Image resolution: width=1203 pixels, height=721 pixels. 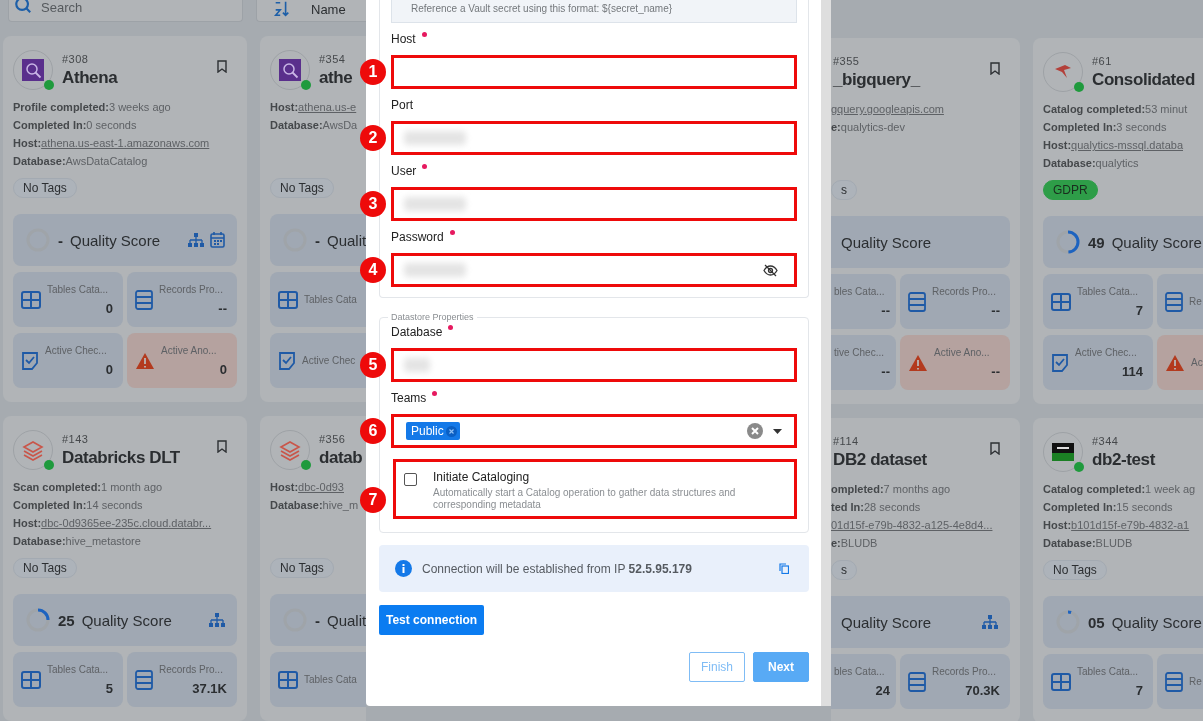 What do you see at coordinates (1106, 440) in the screenshot?
I see `datastore-id: #344` at bounding box center [1106, 440].